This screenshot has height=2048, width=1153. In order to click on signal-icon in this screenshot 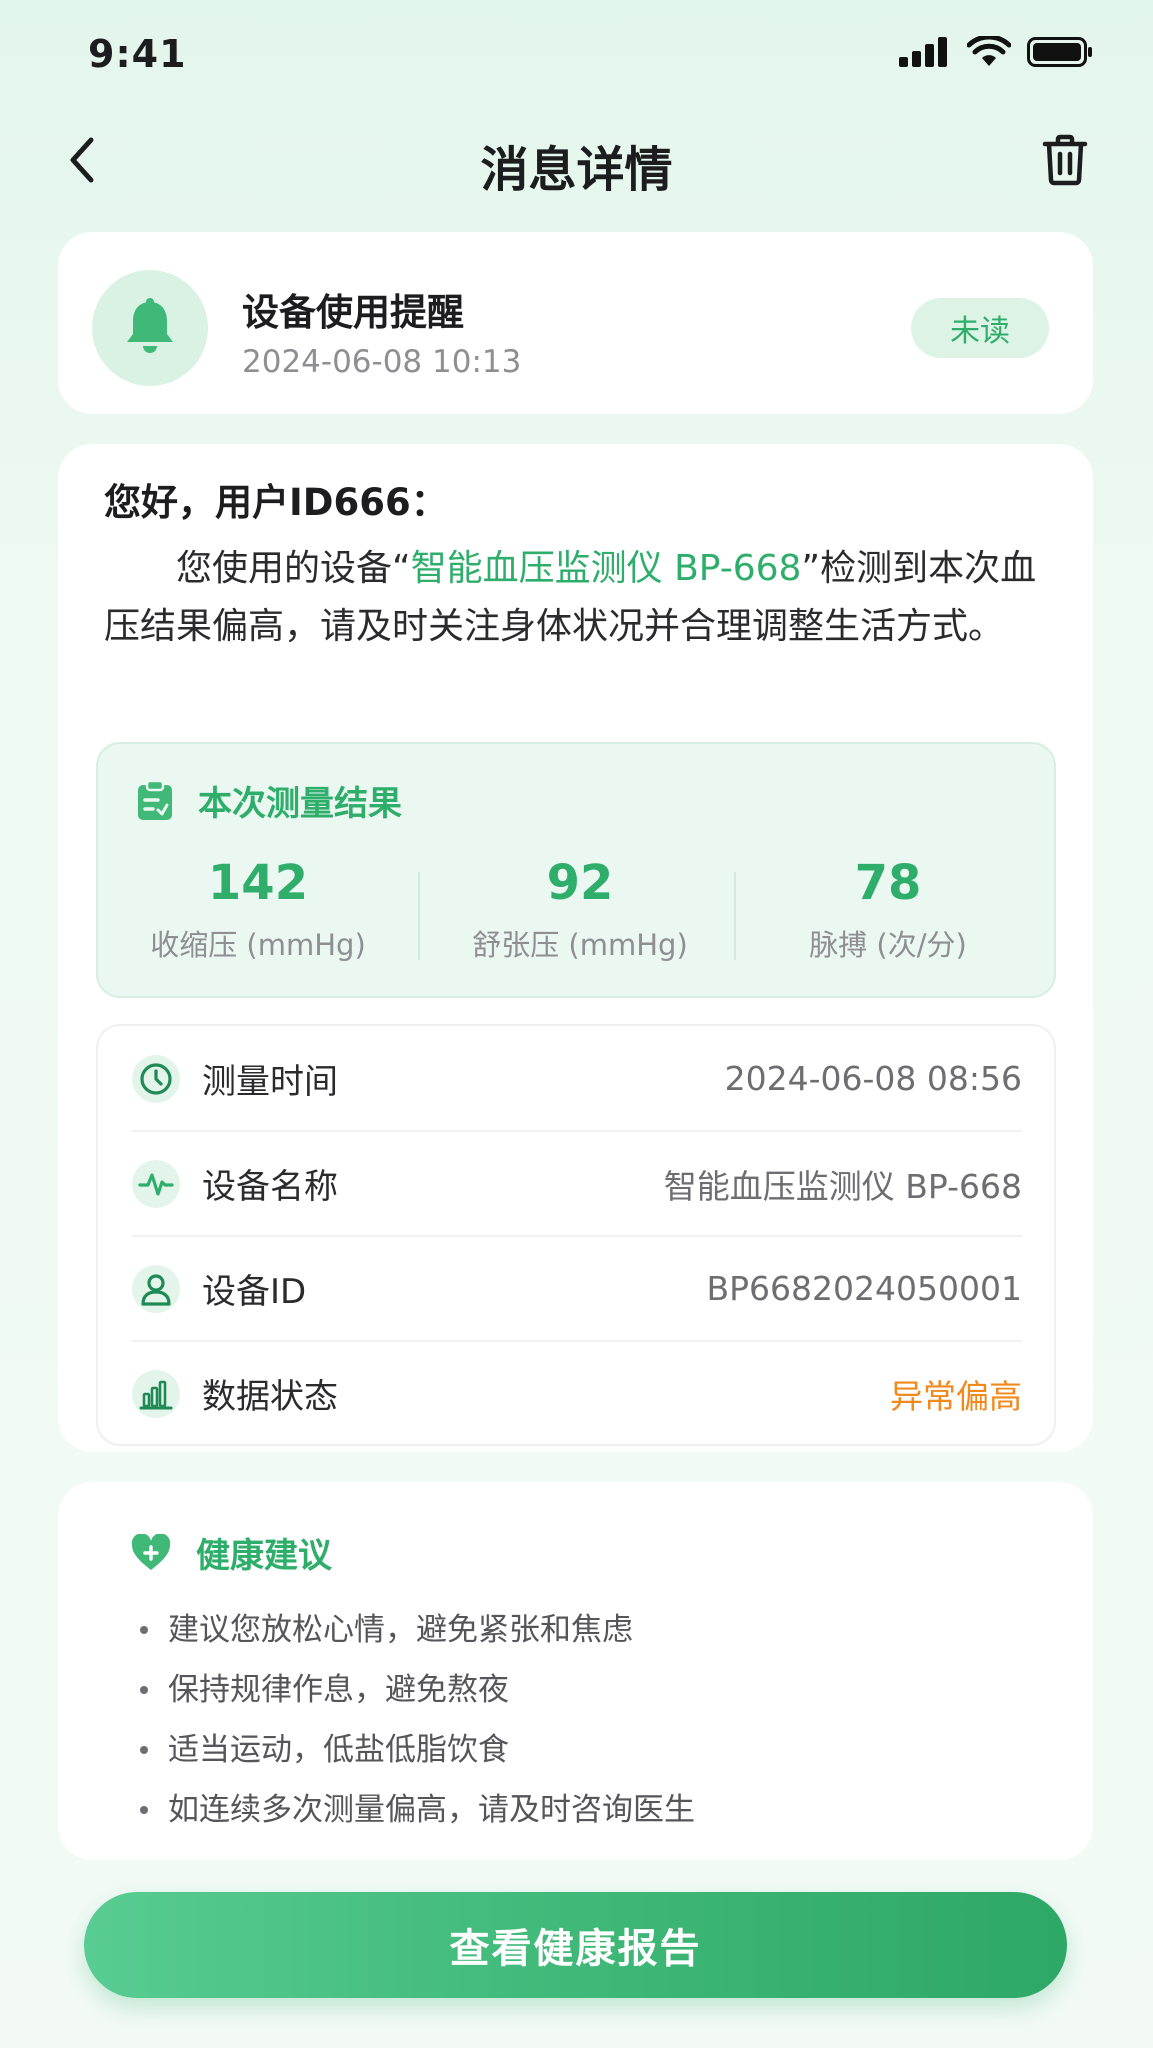, I will do `click(923, 52)`.